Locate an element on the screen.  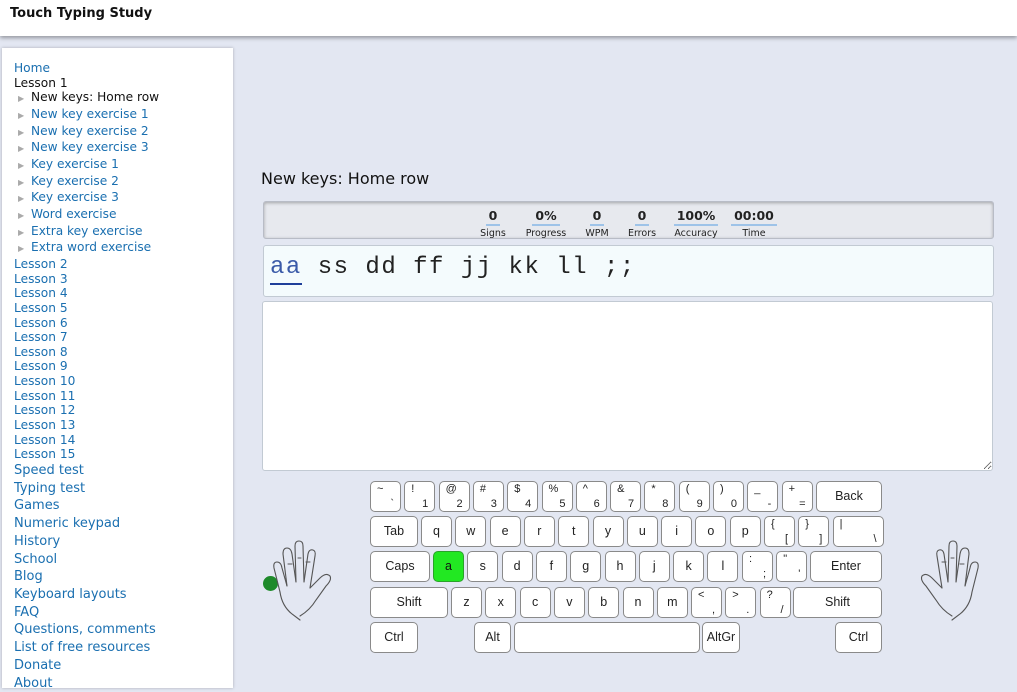
sidebar-link: Typing test is located at coordinates (121, 489).